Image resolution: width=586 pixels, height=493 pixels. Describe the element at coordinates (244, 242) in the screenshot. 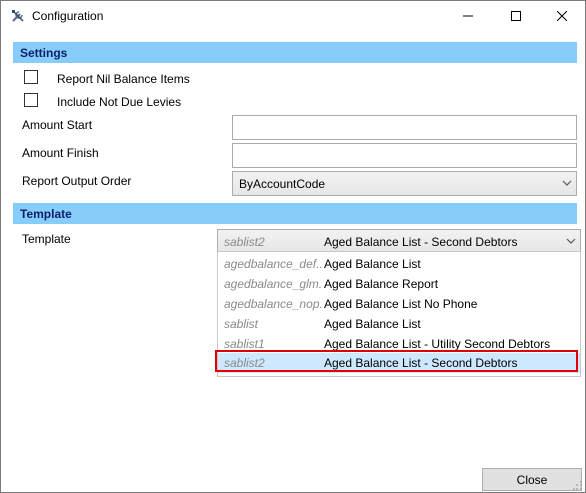

I see `template-selected-code: sablist2` at that location.